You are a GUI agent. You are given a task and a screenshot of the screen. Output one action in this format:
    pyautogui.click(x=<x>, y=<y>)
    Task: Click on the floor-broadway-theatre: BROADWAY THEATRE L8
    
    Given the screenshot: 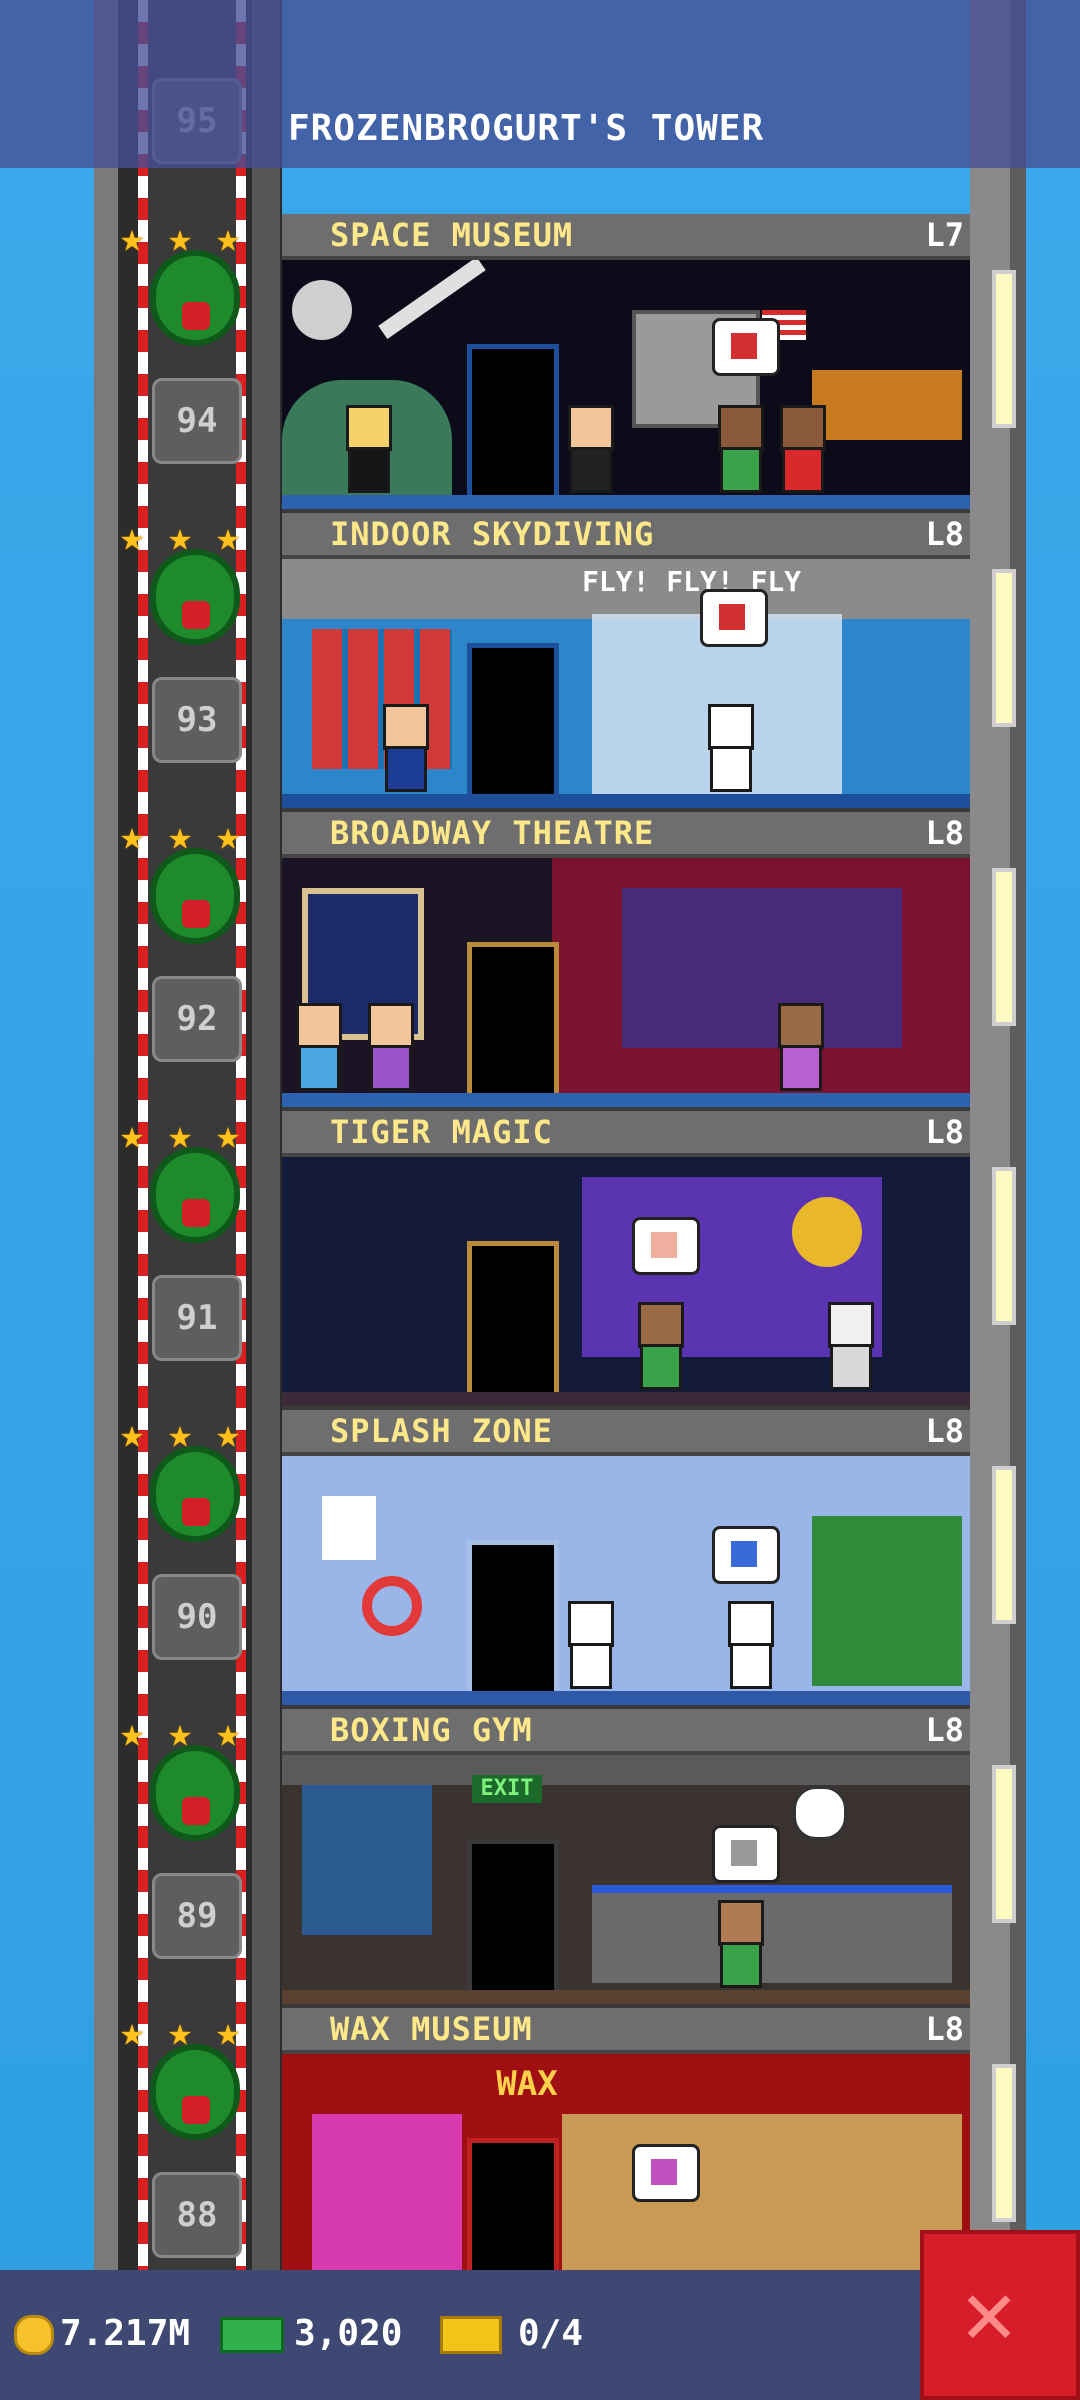 What is the action you would take?
    pyautogui.click(x=540, y=961)
    